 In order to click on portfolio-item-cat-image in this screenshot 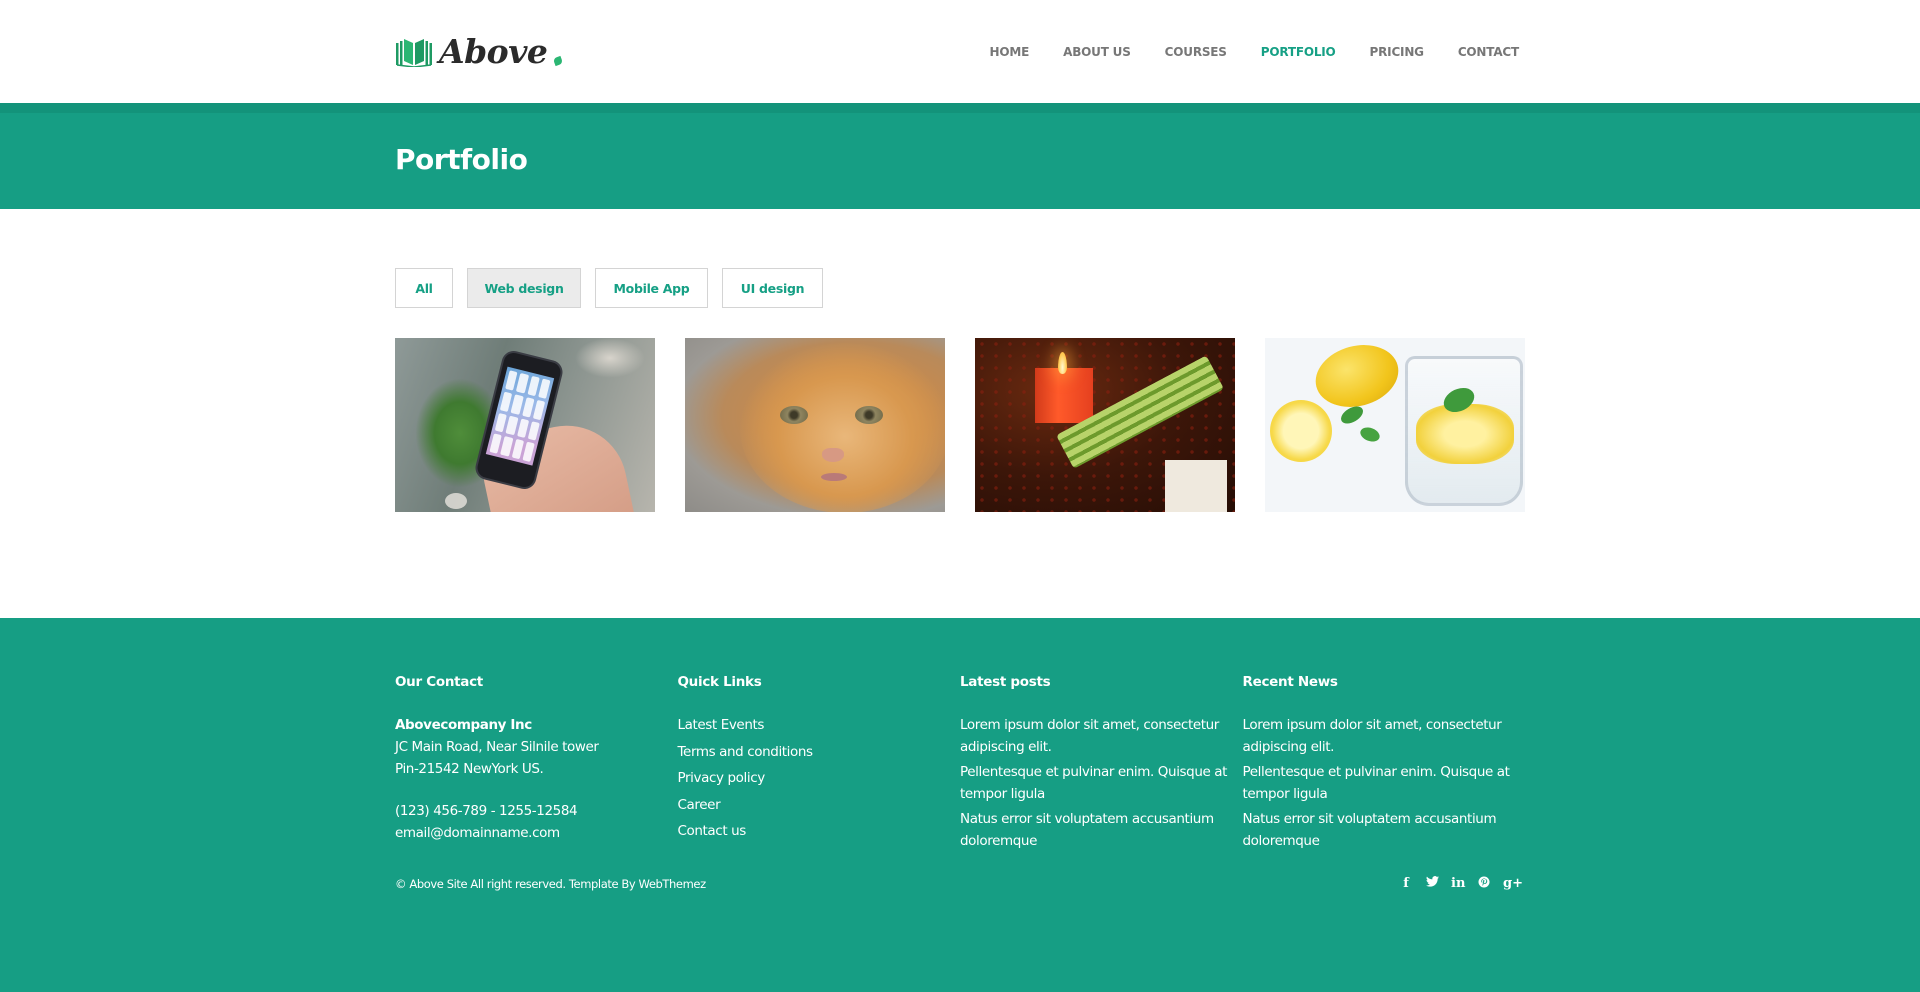, I will do `click(815, 425)`.